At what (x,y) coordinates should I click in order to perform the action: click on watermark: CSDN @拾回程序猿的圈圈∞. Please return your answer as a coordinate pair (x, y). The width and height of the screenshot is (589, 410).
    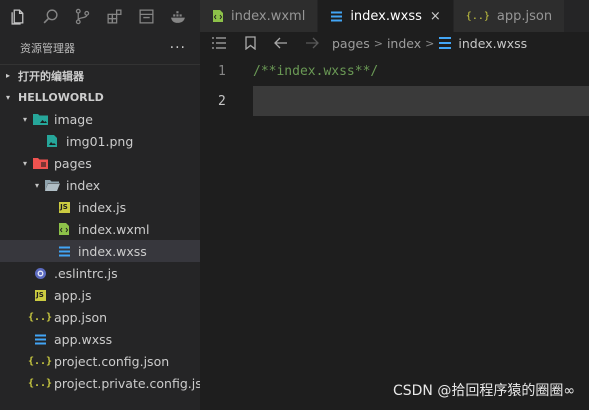
    Looking at the image, I should click on (483, 391).